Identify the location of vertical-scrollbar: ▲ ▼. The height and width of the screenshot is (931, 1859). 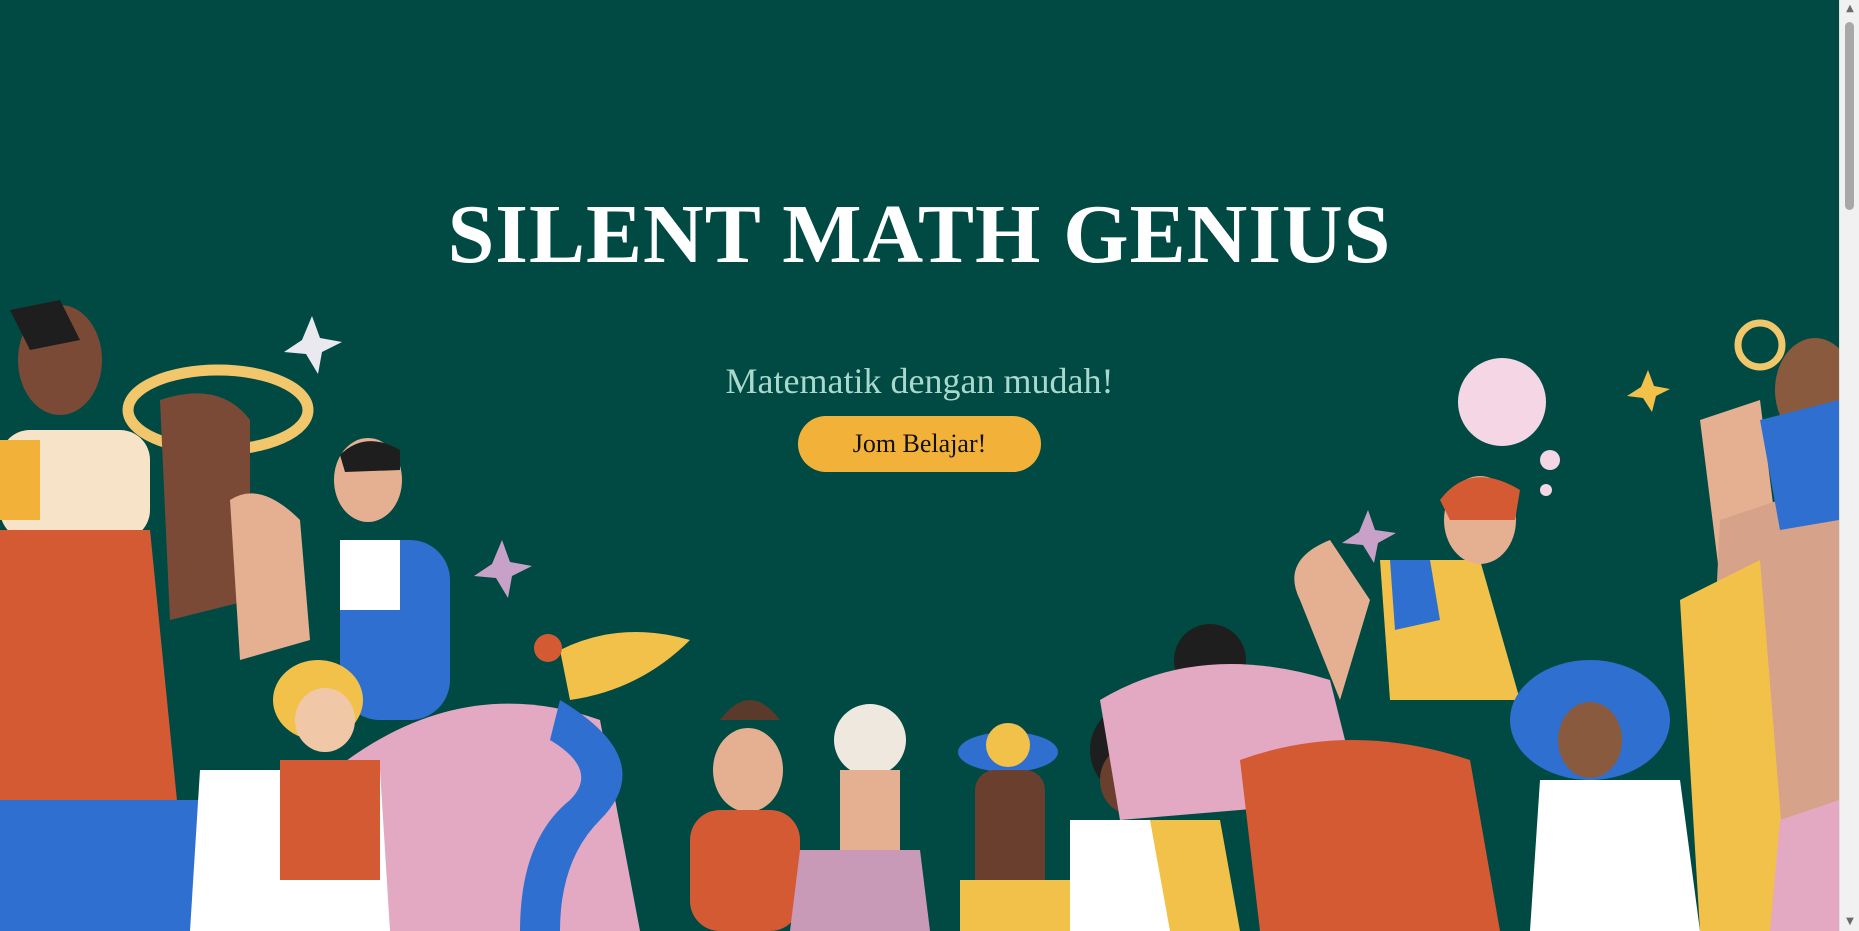
(1849, 465).